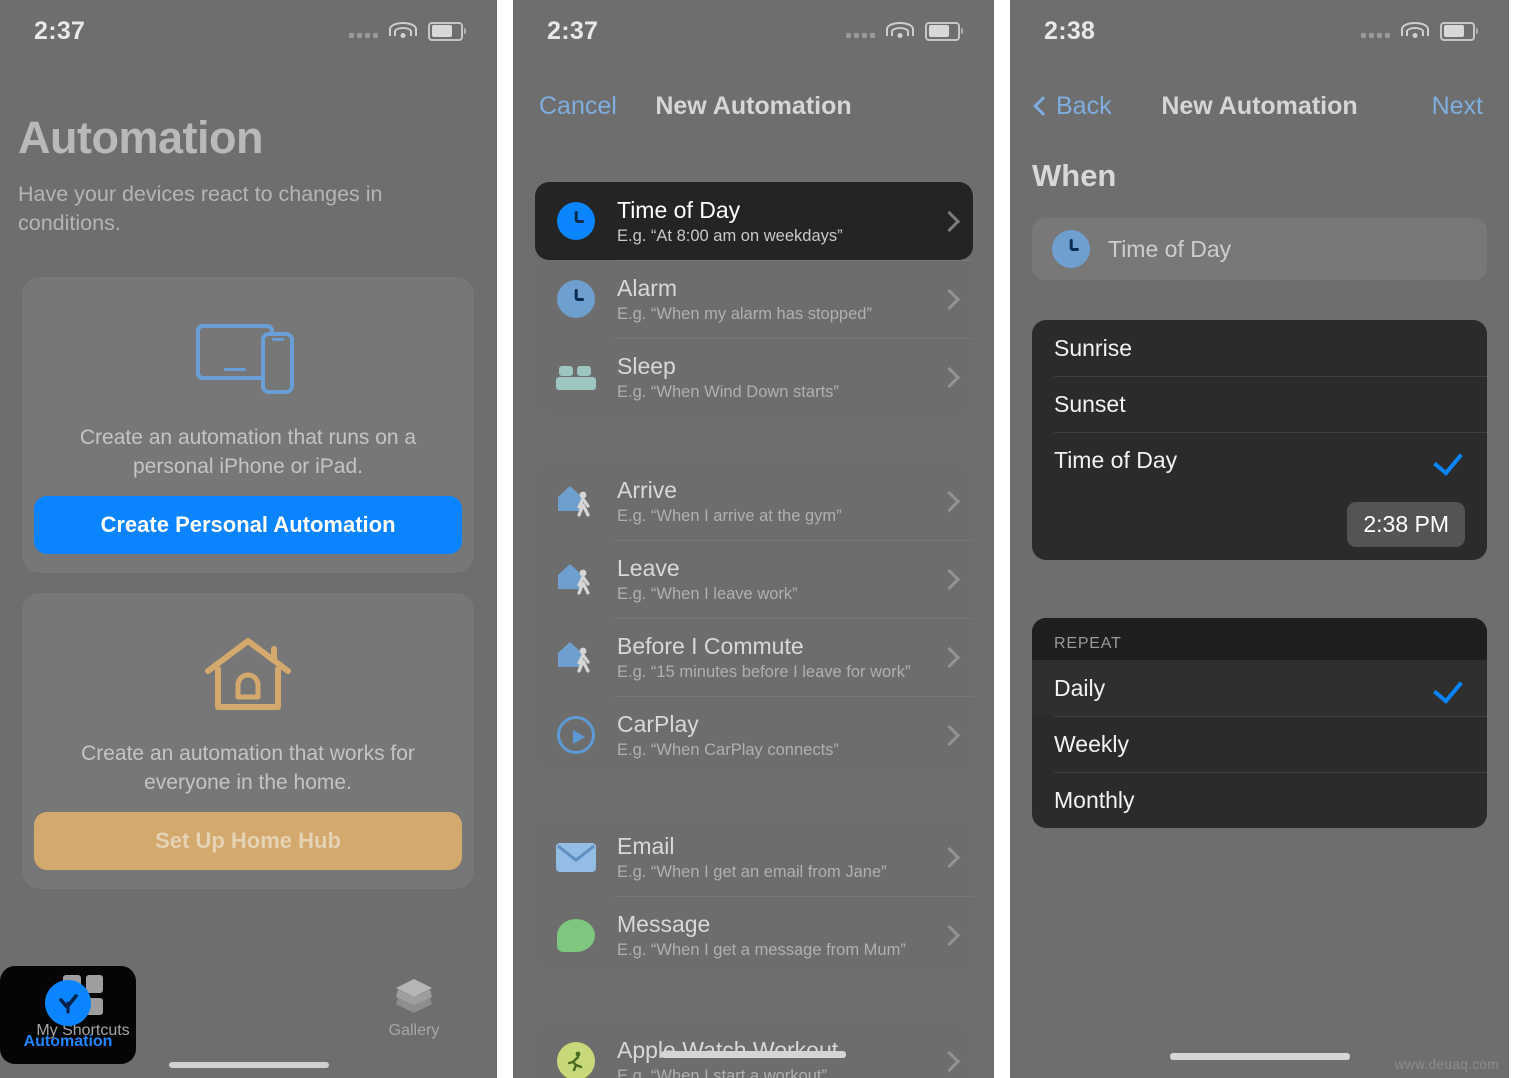  I want to click on repeat-section-header: REPEAT, so click(1259, 639).